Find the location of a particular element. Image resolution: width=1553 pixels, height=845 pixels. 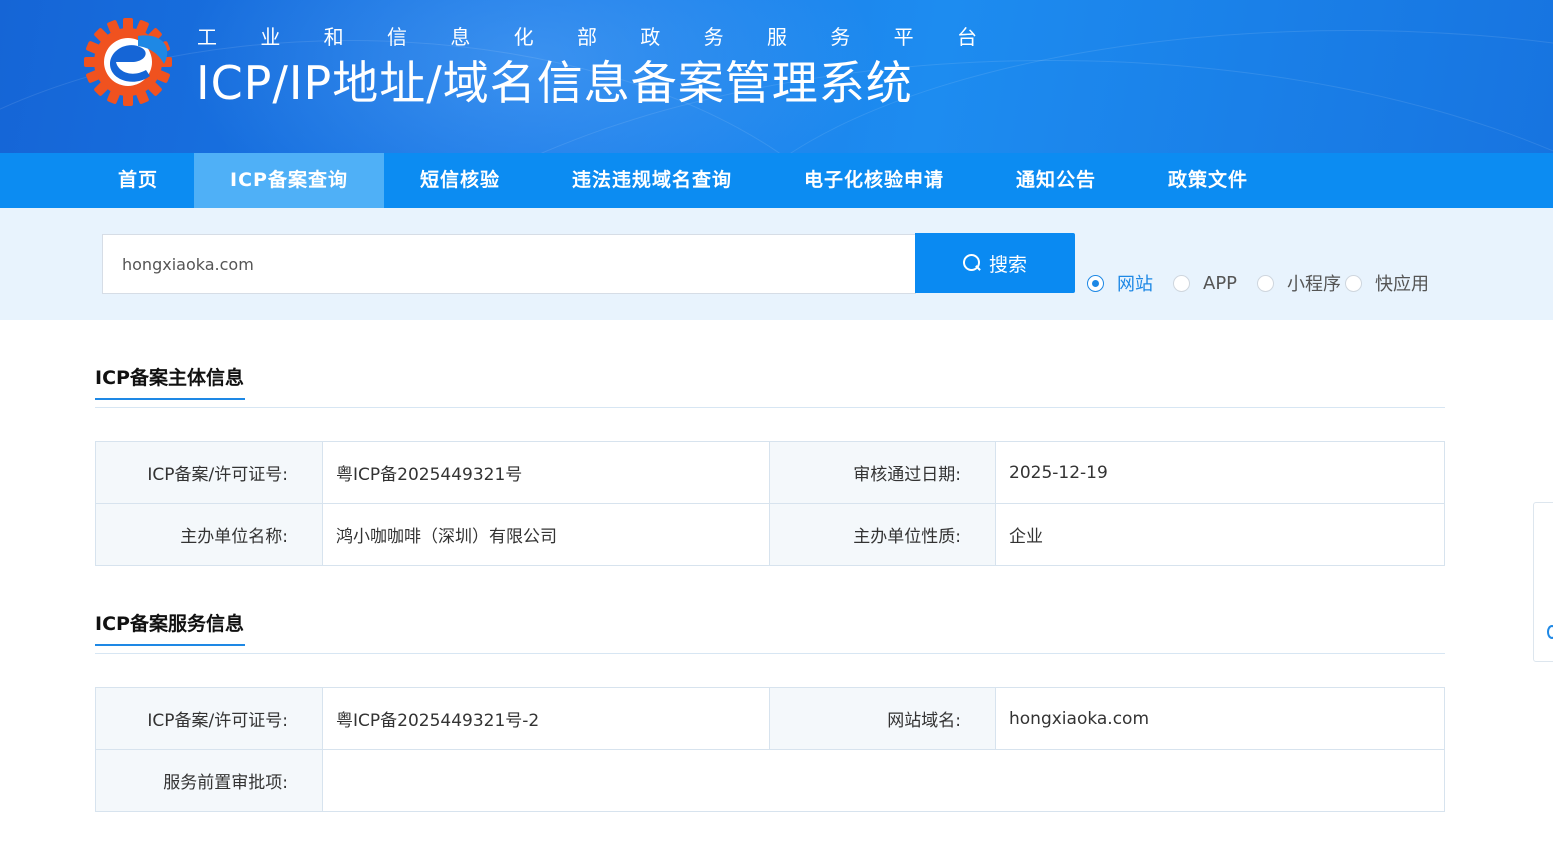

ministry-subtitle: 工 业 和 信 息 化 部 政 务 服 务 平 台 is located at coordinates (587, 37).